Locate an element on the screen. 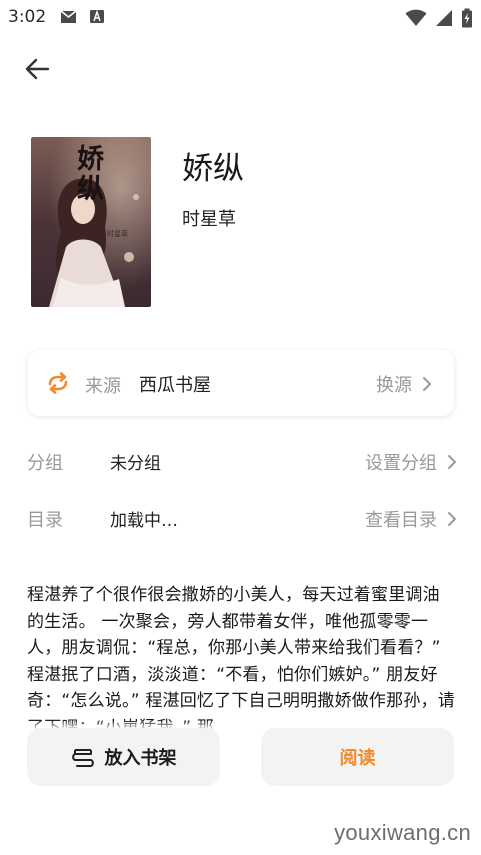 Image resolution: width=481 pixels, height=855 pixels. view-catalog-label: 查看目录 is located at coordinates (401, 520).